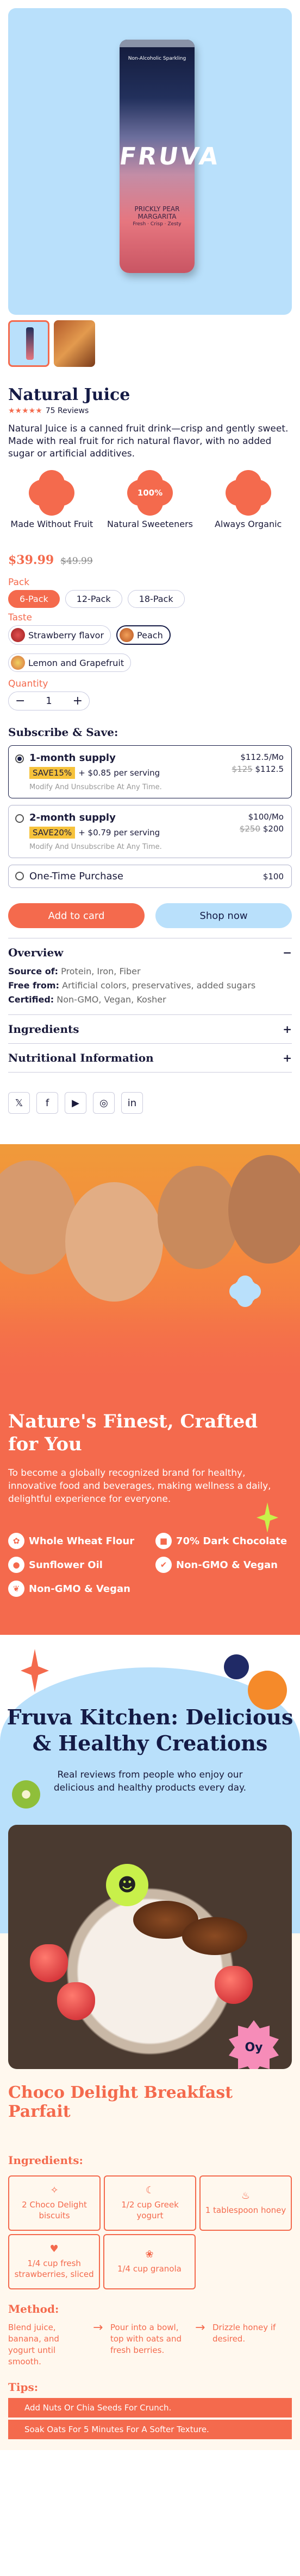 This screenshot has width=300, height=2576. I want to click on nature-title: Nature's Finest, Crafted for You, so click(133, 1433).